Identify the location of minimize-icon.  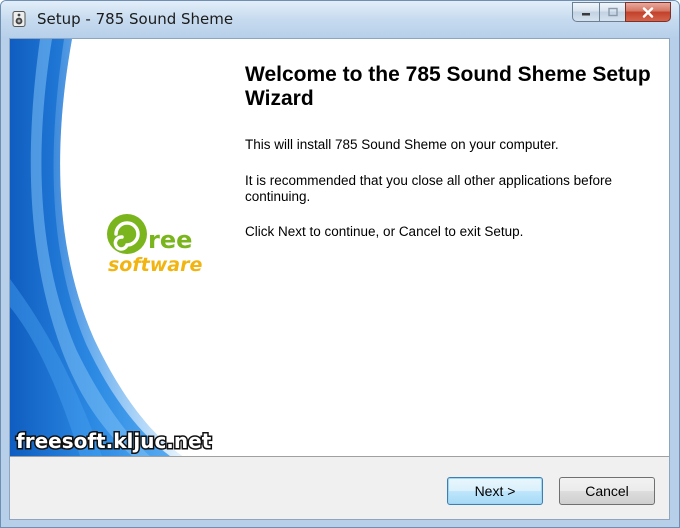
(586, 14).